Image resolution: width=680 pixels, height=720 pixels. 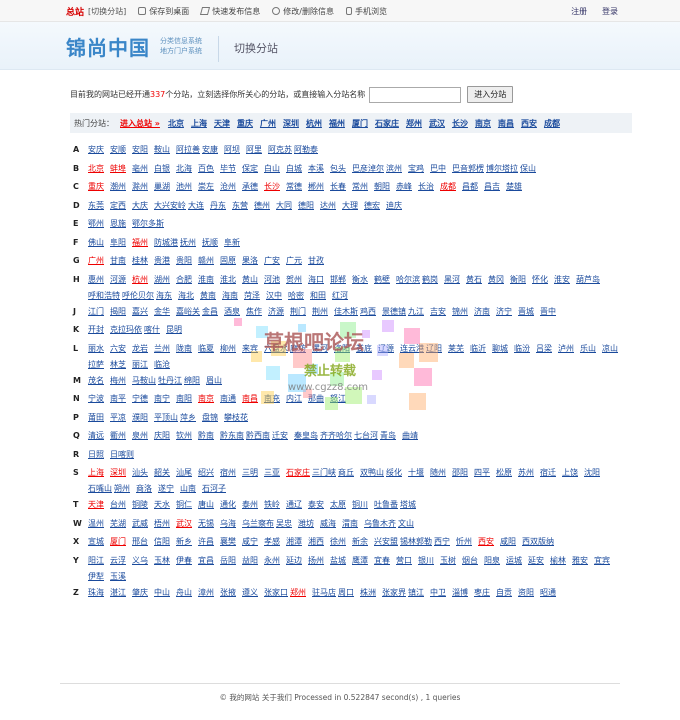 What do you see at coordinates (253, 473) in the screenshot?
I see `city-link: 三明` at bounding box center [253, 473].